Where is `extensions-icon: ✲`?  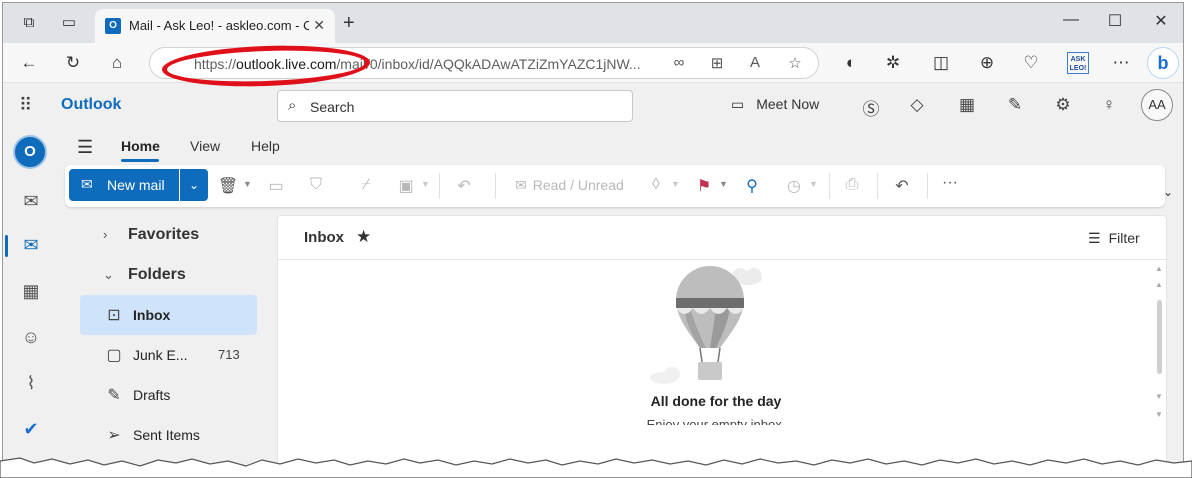
extensions-icon: ✲ is located at coordinates (893, 63).